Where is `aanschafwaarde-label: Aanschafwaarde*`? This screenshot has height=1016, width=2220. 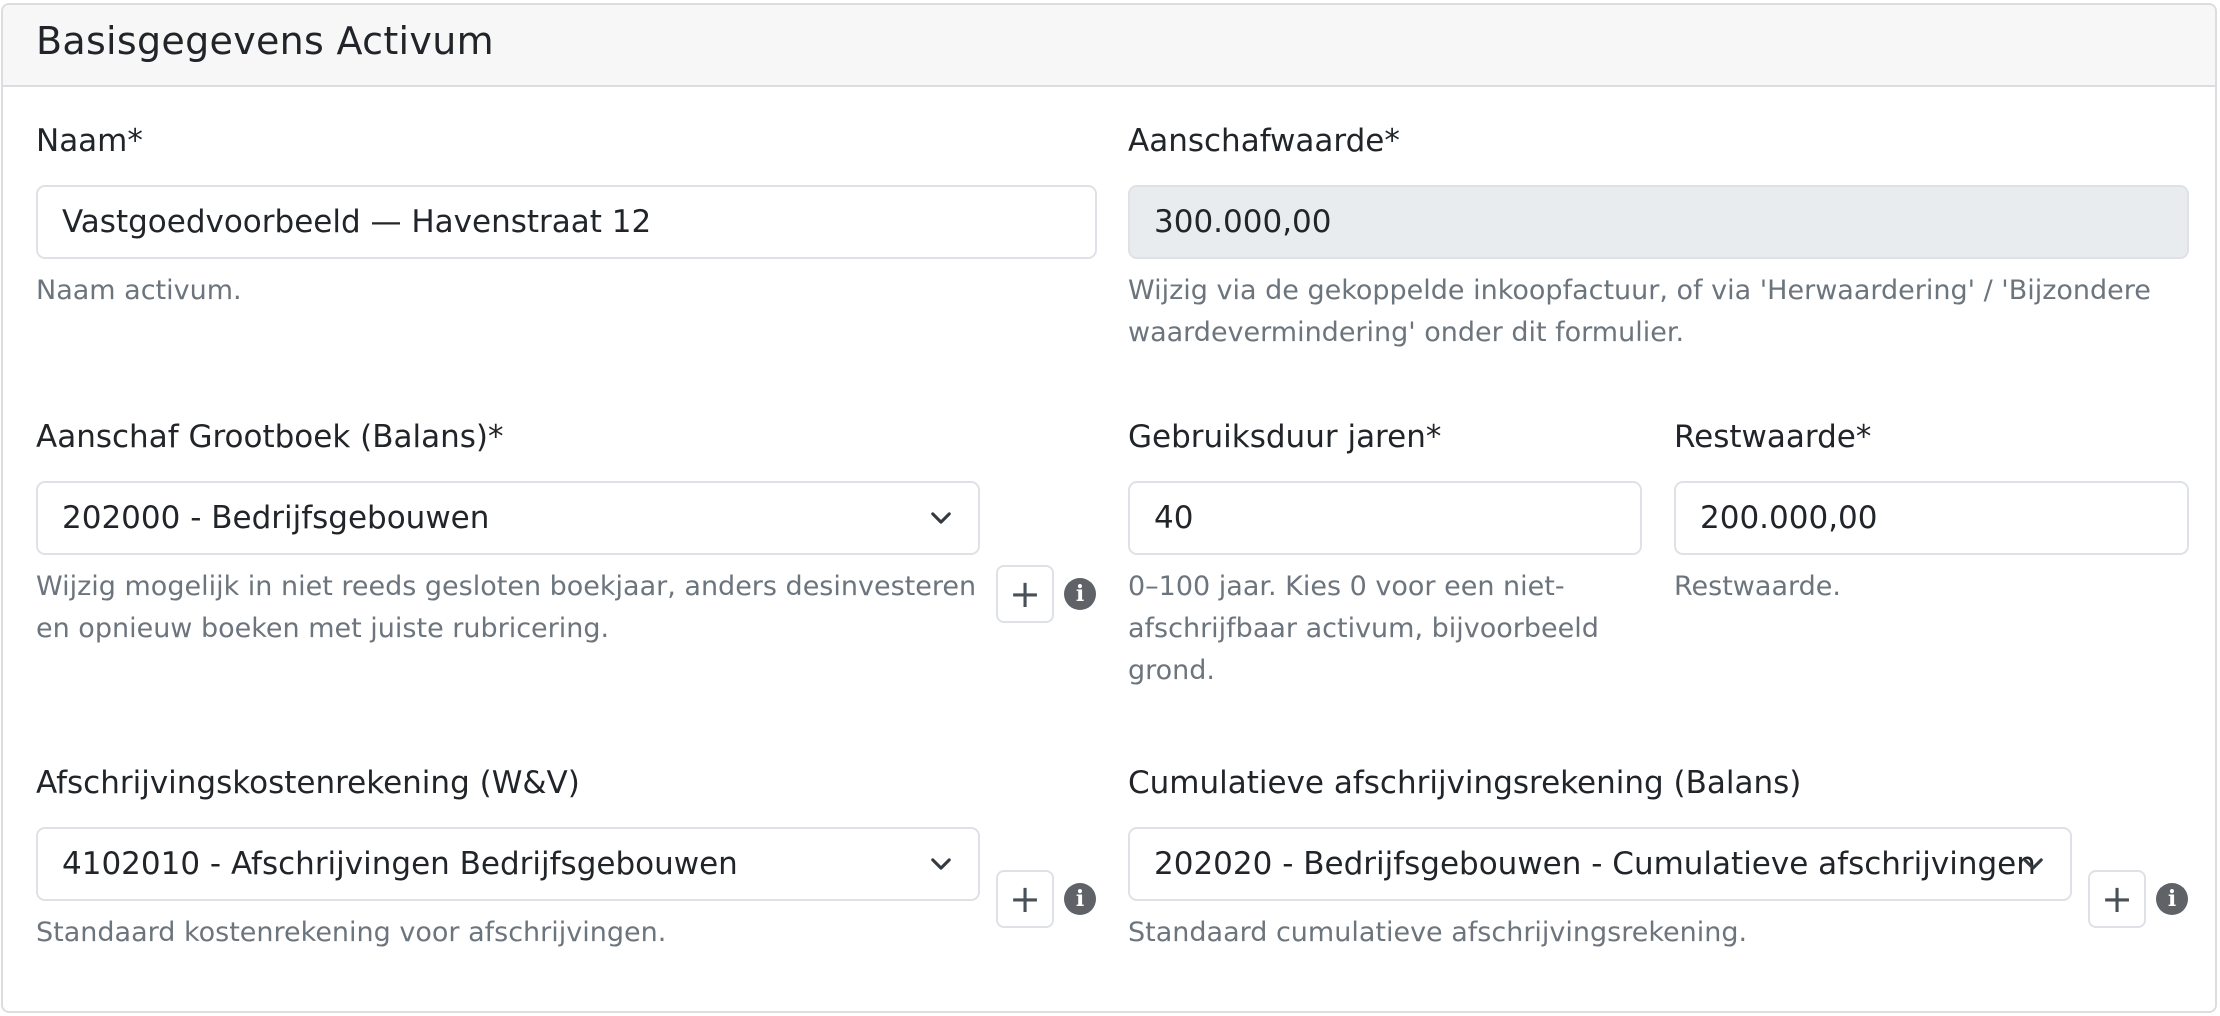 aanschafwaarde-label: Aanschafwaarde* is located at coordinates (1264, 141).